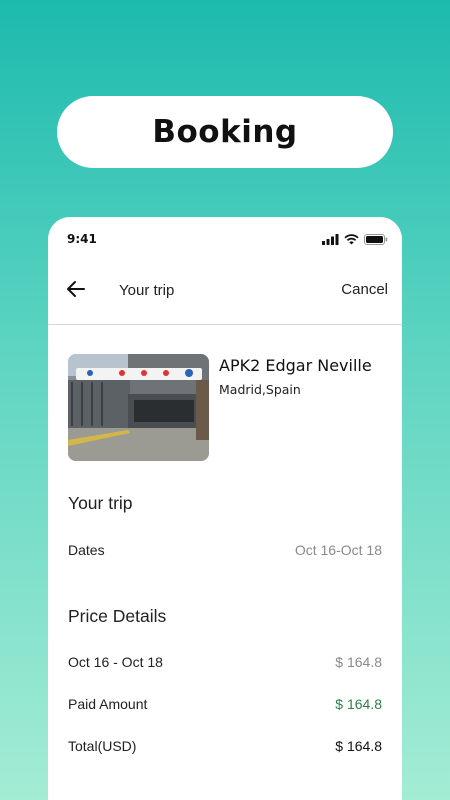  Describe the element at coordinates (76, 289) in the screenshot. I see `arrow-left-icon` at that location.